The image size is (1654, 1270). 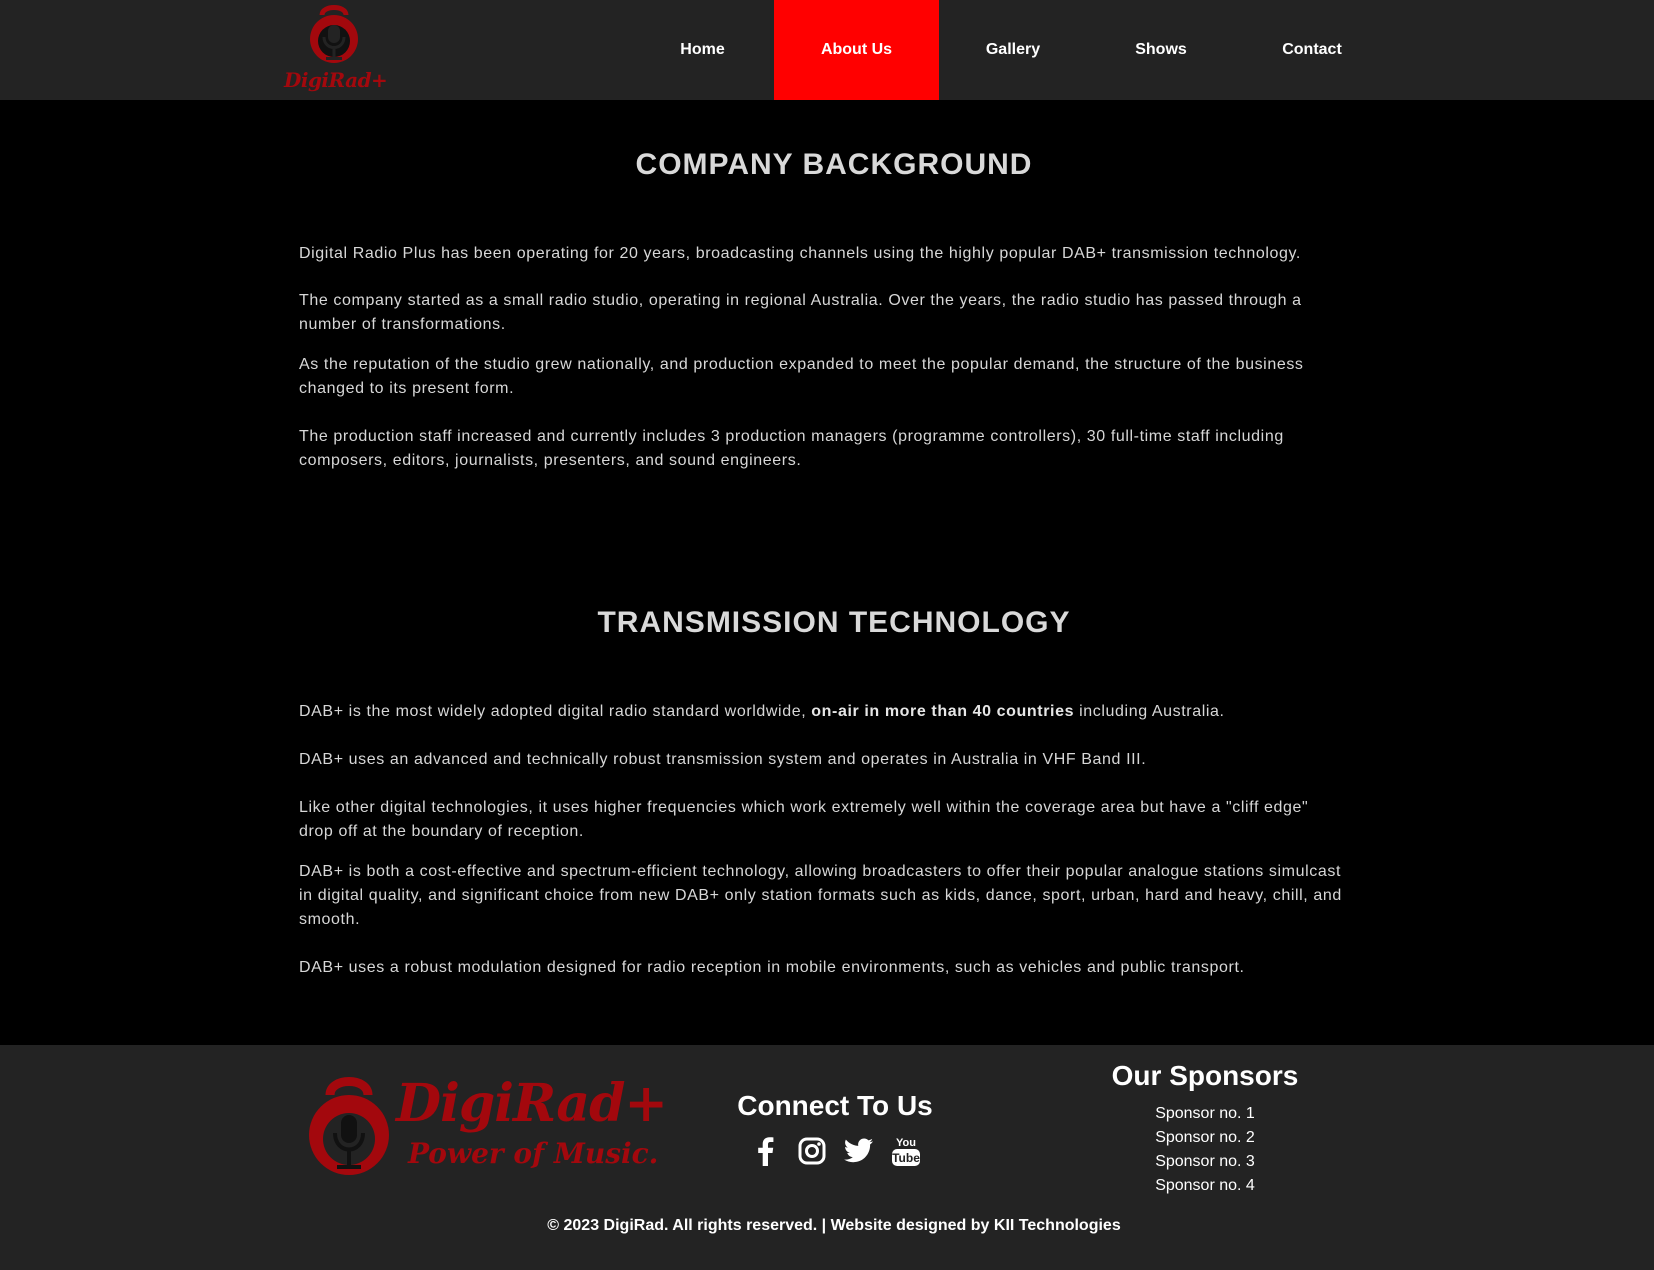 What do you see at coordinates (1205, 1114) in the screenshot?
I see `sponsor-item: Sponsor no. 1` at bounding box center [1205, 1114].